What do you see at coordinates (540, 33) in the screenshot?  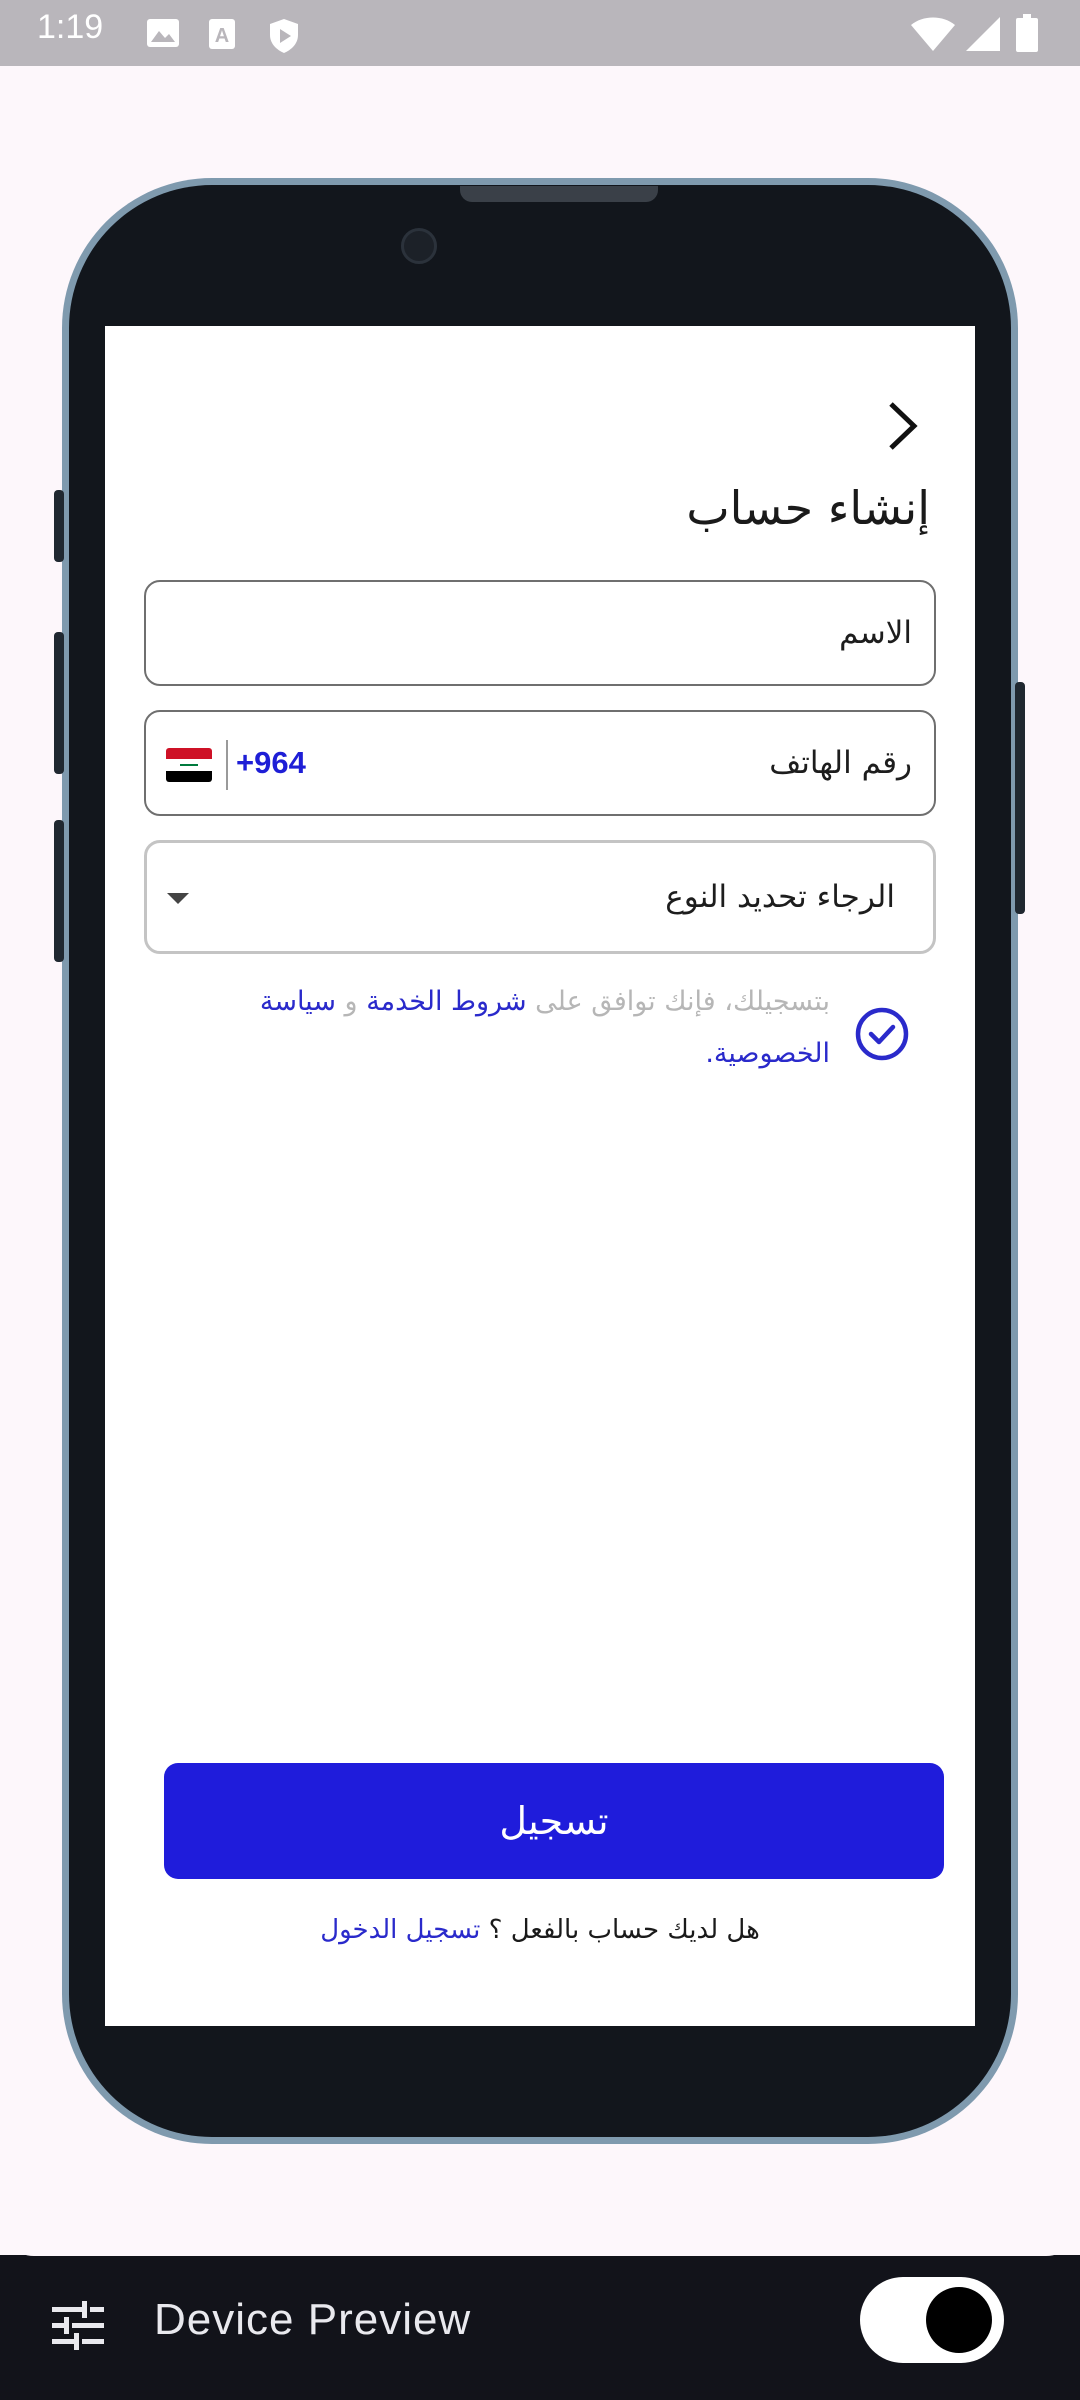 I see `status-bar: 1:19 A` at bounding box center [540, 33].